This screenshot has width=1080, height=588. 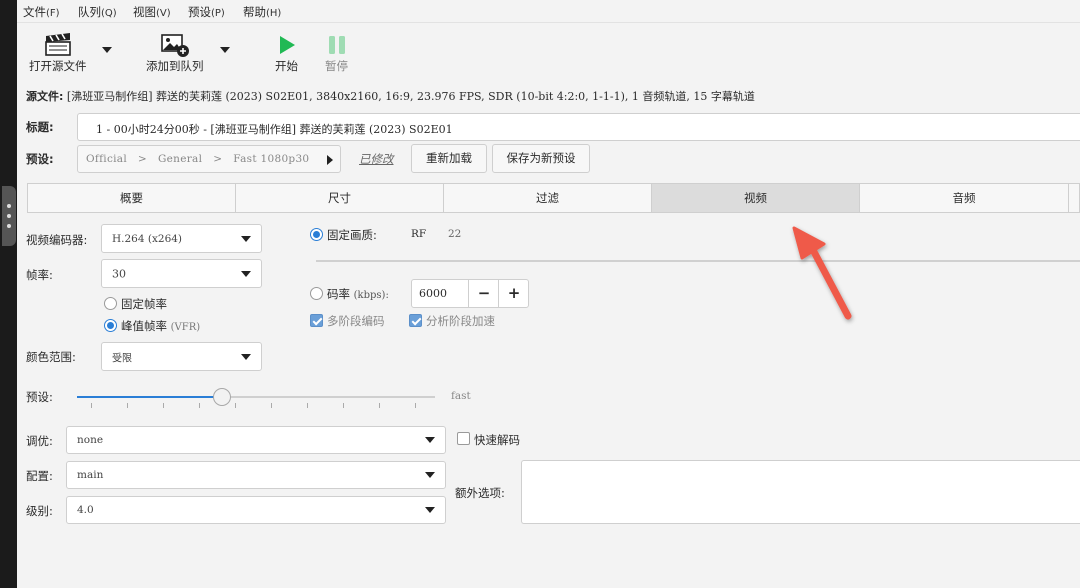 I want to click on tab-bar: 概要 尺寸 过滤 视频 音频, so click(x=553, y=198).